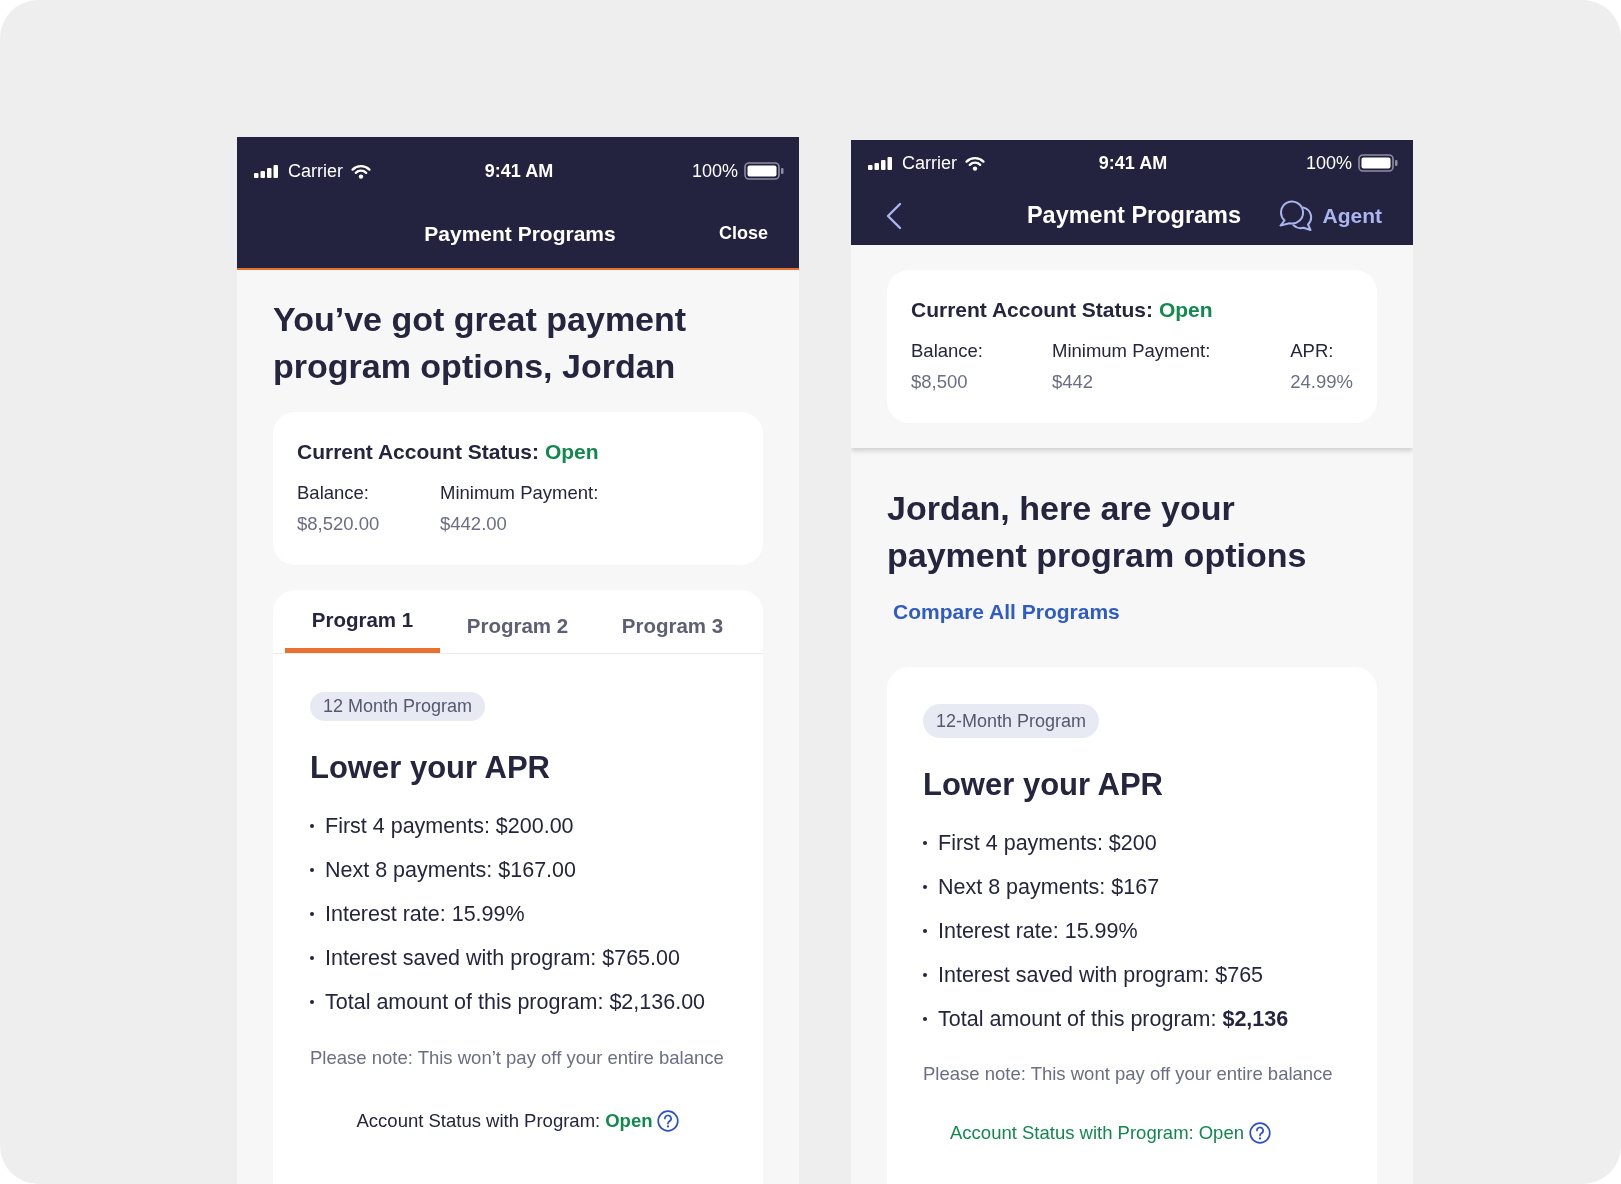 Image resolution: width=1621 pixels, height=1184 pixels. What do you see at coordinates (474, 524) in the screenshot?
I see `field-value: $442.00` at bounding box center [474, 524].